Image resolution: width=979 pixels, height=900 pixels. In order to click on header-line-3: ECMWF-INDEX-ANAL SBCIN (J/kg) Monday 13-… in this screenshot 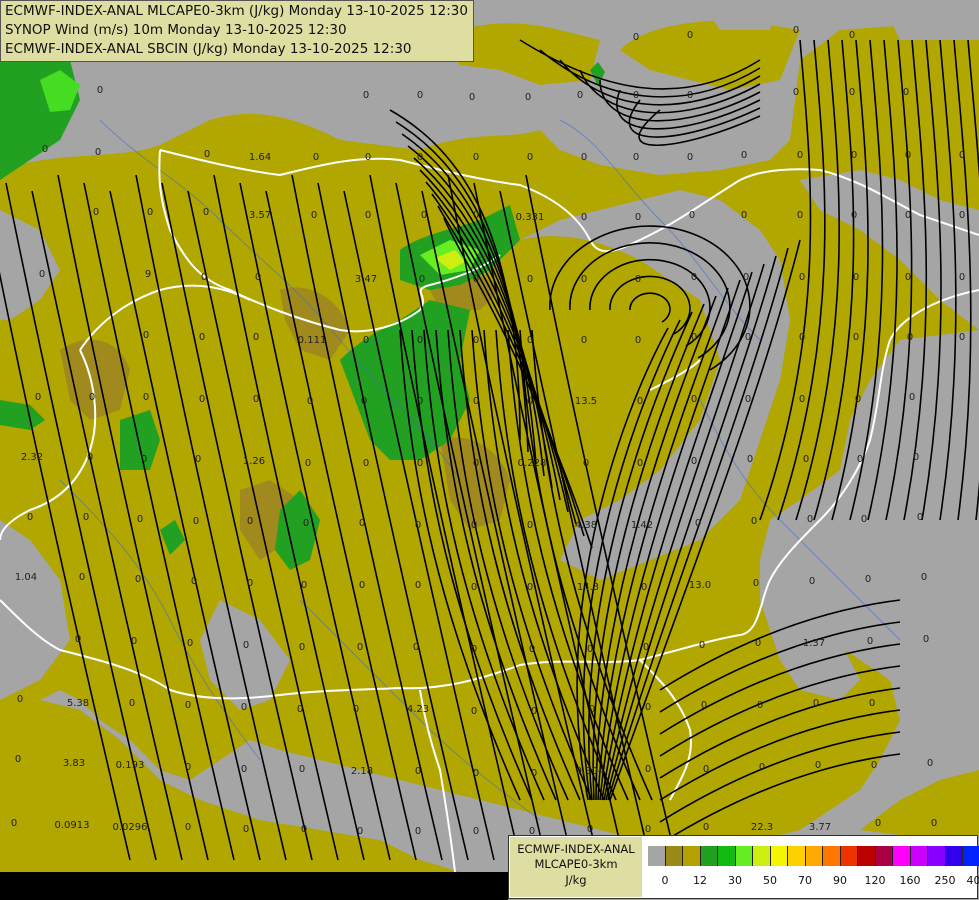, I will do `click(208, 49)`.